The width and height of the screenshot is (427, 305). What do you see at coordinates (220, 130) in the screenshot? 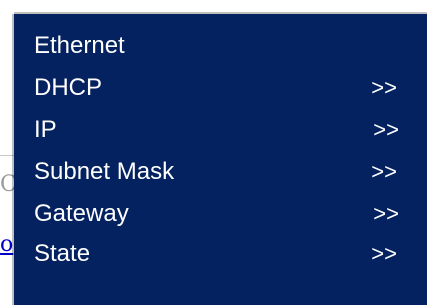
I see `menu-item-ip: IP >>` at bounding box center [220, 130].